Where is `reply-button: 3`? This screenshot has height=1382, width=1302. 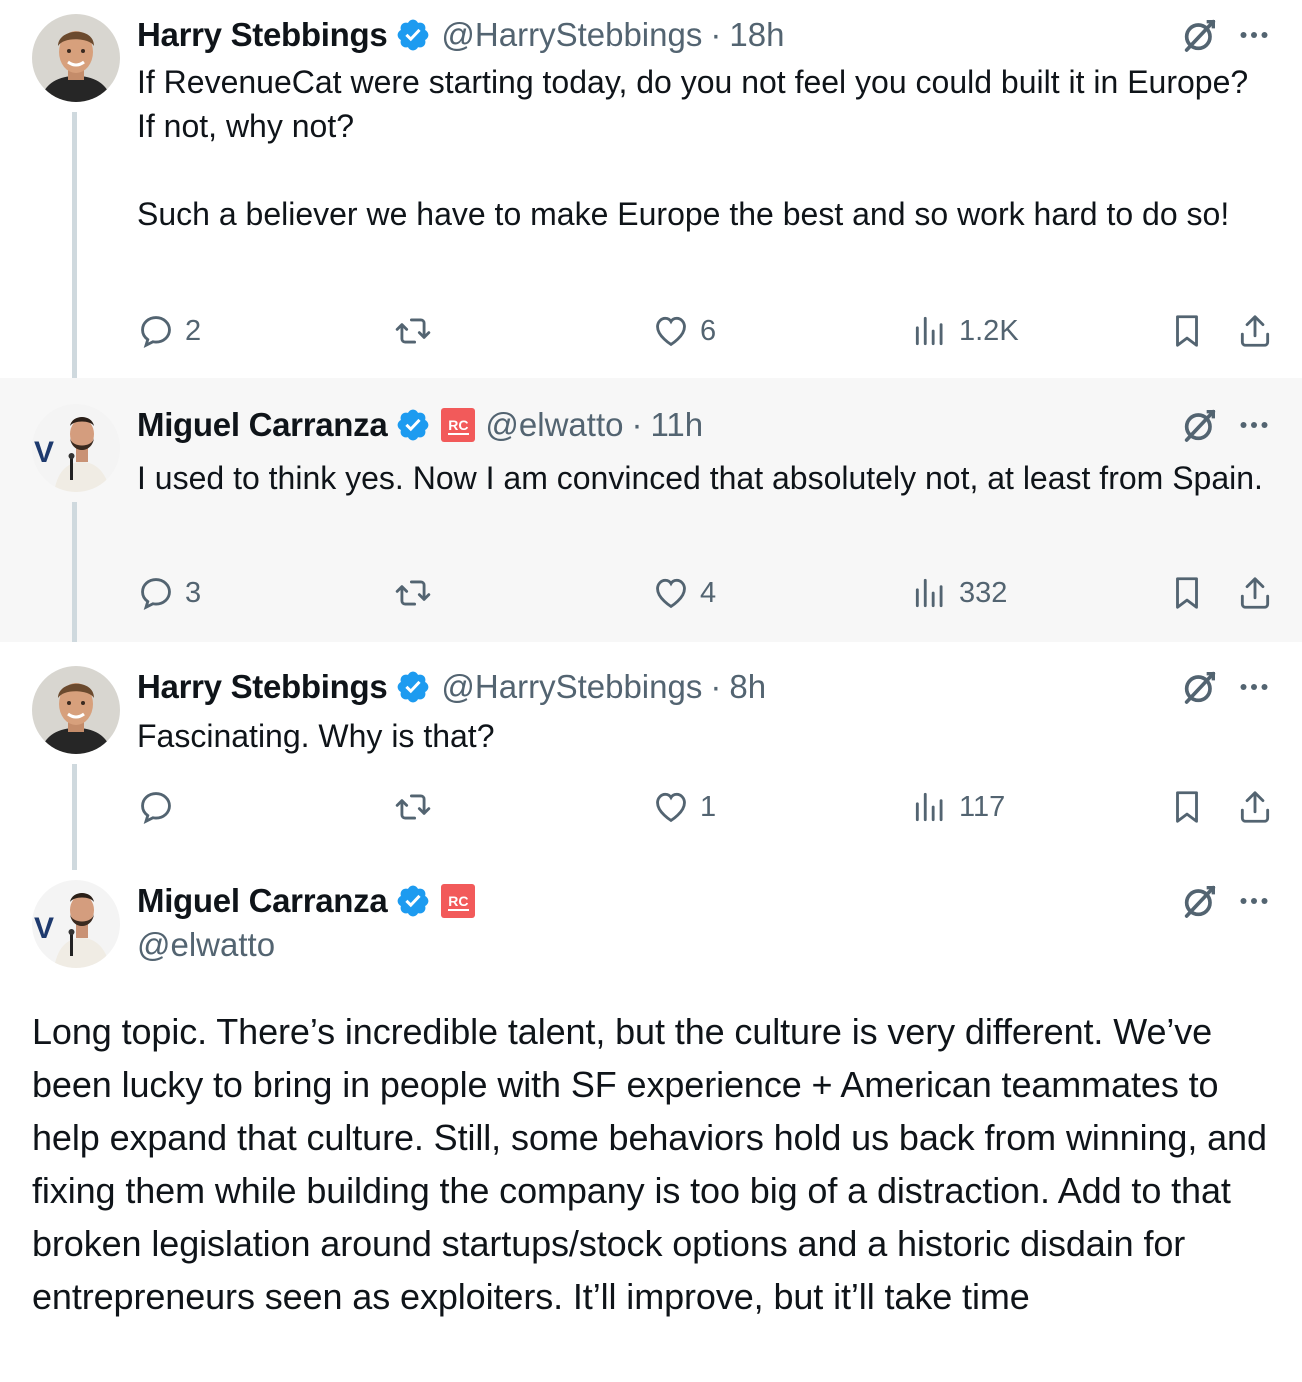 reply-button: 3 is located at coordinates (169, 593).